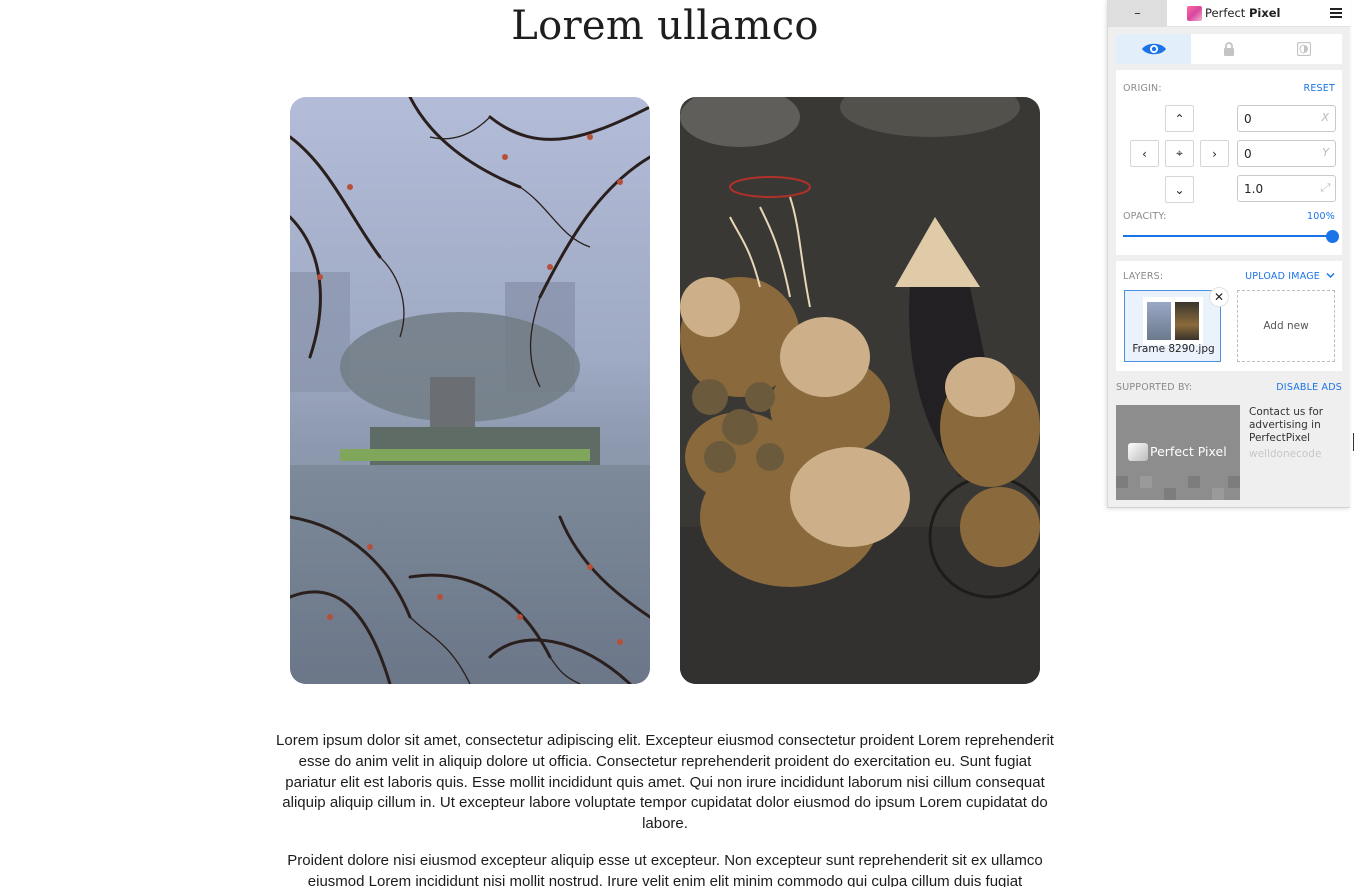 This screenshot has width=1356, height=887. I want to click on tab-lock, so click(1228, 49).